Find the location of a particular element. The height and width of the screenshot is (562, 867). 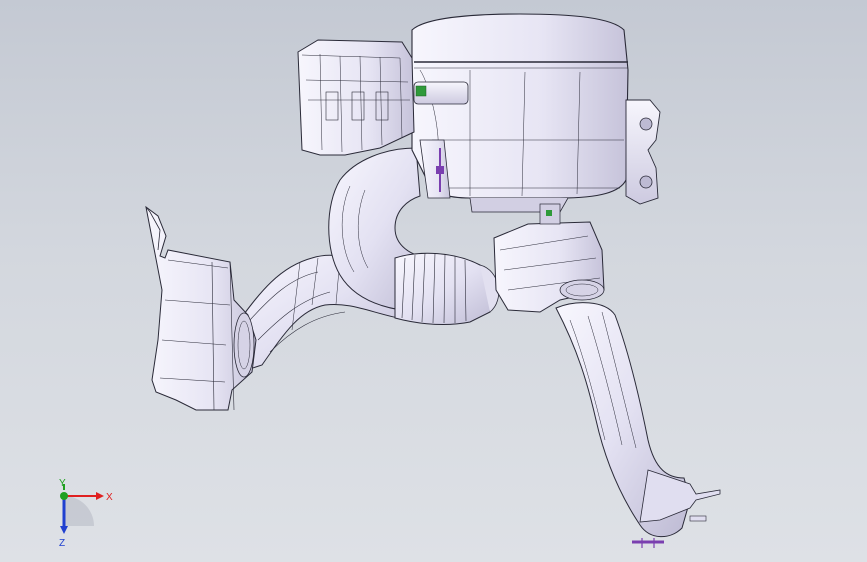

y-axis-label: Y is located at coordinates (62, 483).